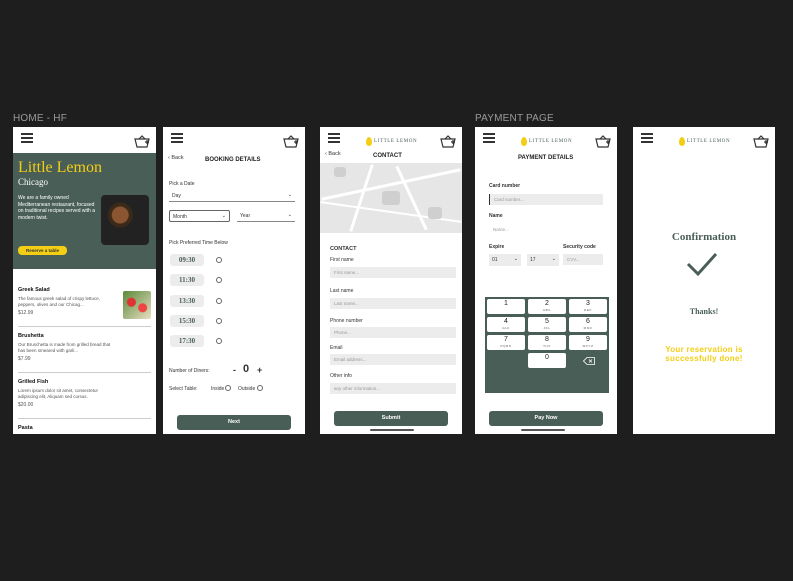 This screenshot has height=581, width=793. What do you see at coordinates (26, 405) in the screenshot?
I see `menu-item-price: $20.00` at bounding box center [26, 405].